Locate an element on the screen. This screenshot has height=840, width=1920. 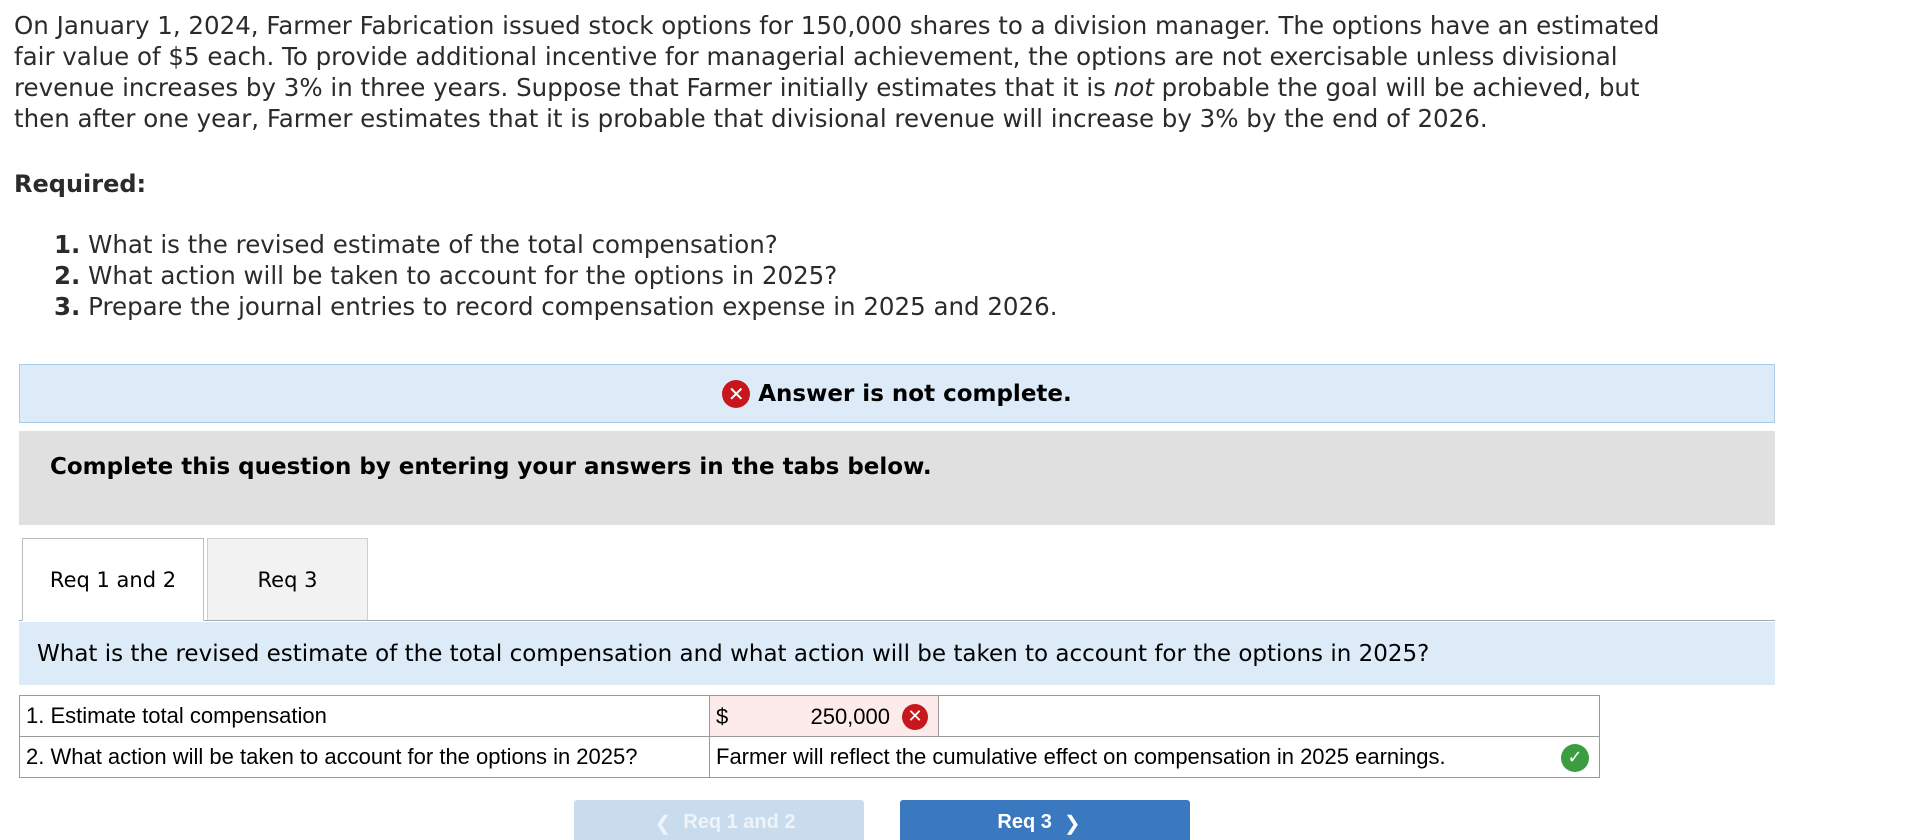
chevron-right-icon: ❯ is located at coordinates (1072, 824).